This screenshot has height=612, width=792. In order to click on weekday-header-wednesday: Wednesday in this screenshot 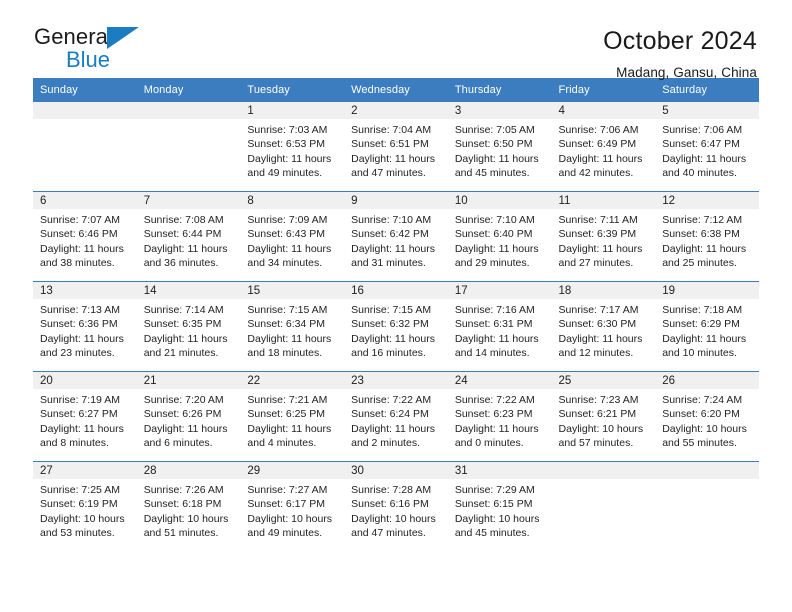, I will do `click(396, 90)`.